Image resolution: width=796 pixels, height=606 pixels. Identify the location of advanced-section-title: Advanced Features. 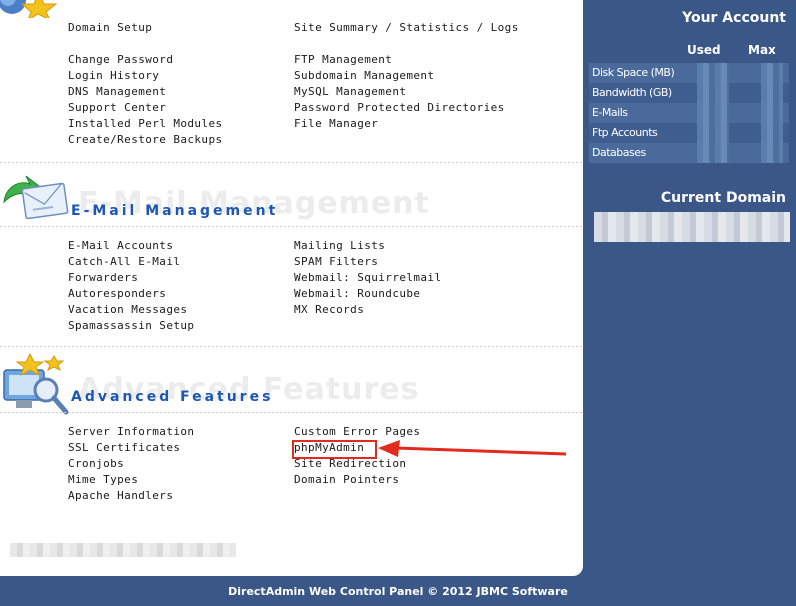
(172, 397).